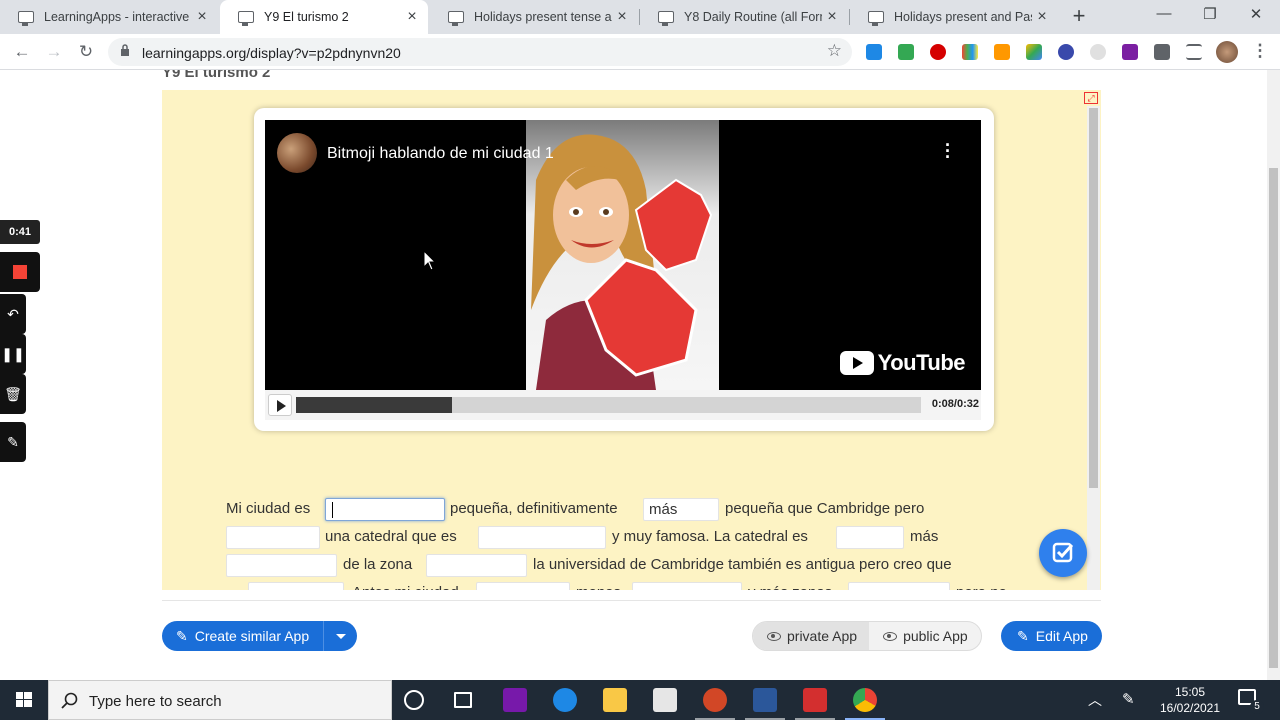  I want to click on word-icon, so click(765, 700).